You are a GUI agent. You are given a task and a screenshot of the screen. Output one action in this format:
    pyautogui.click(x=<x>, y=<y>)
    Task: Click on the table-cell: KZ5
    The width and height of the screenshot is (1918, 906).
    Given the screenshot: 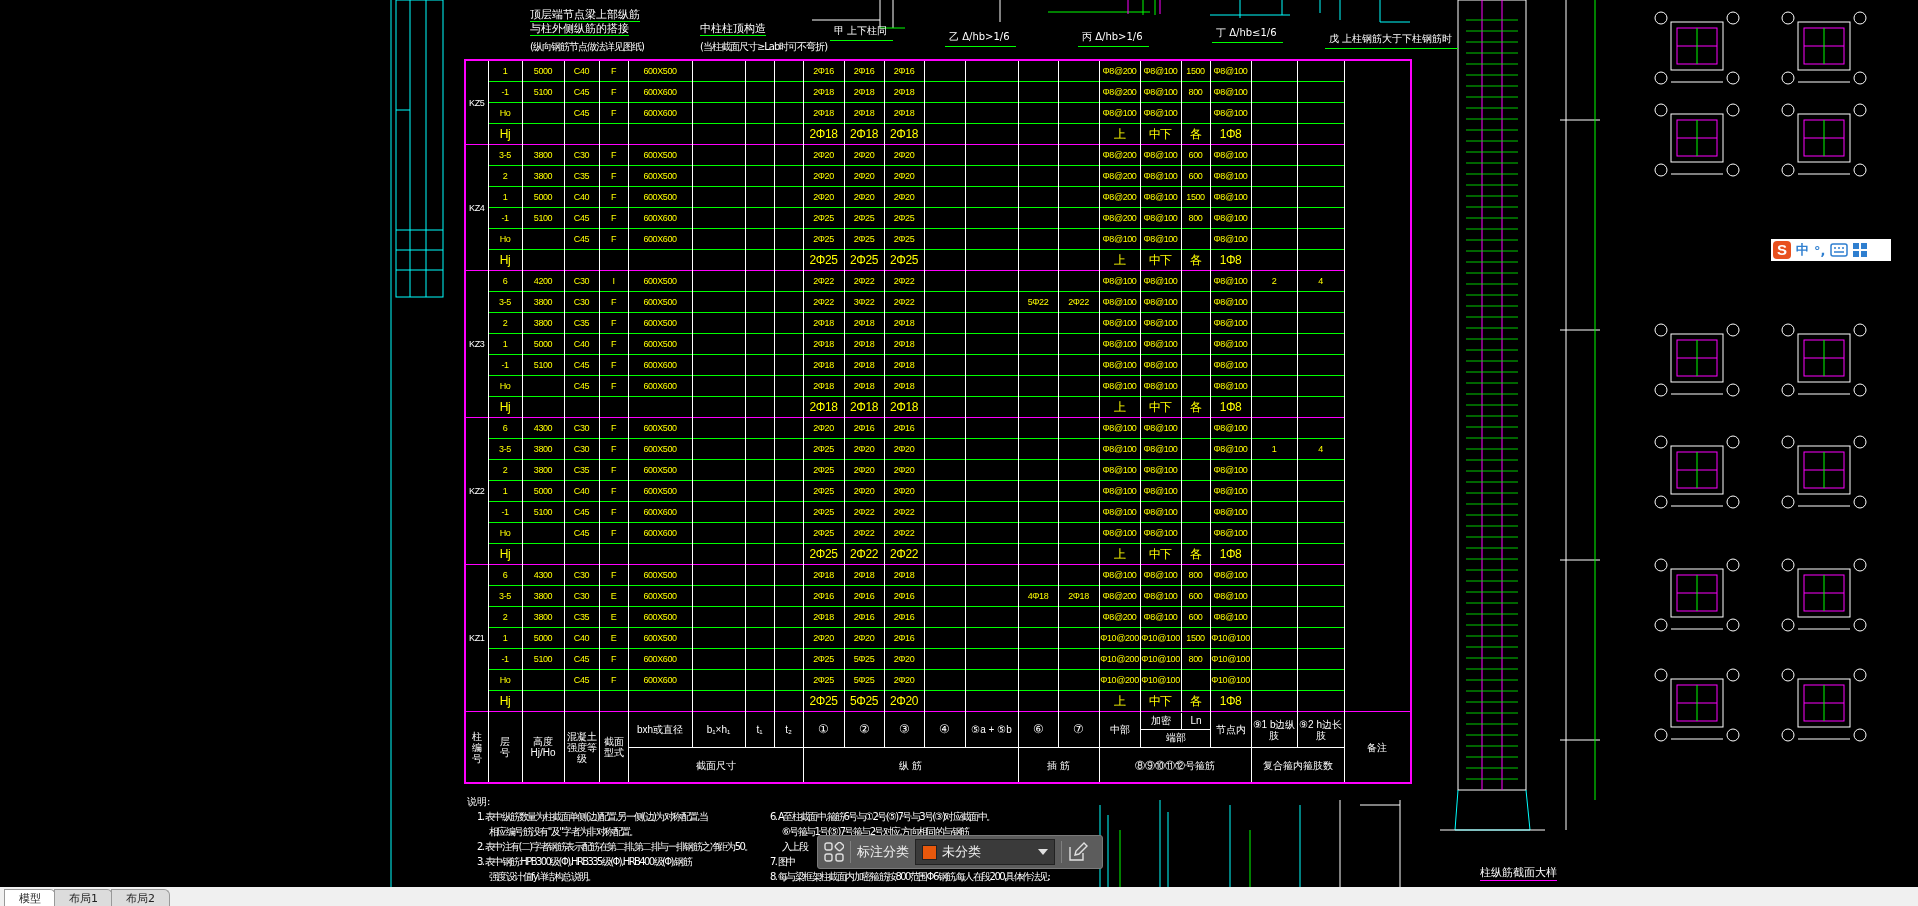 What is the action you would take?
    pyautogui.click(x=476, y=102)
    